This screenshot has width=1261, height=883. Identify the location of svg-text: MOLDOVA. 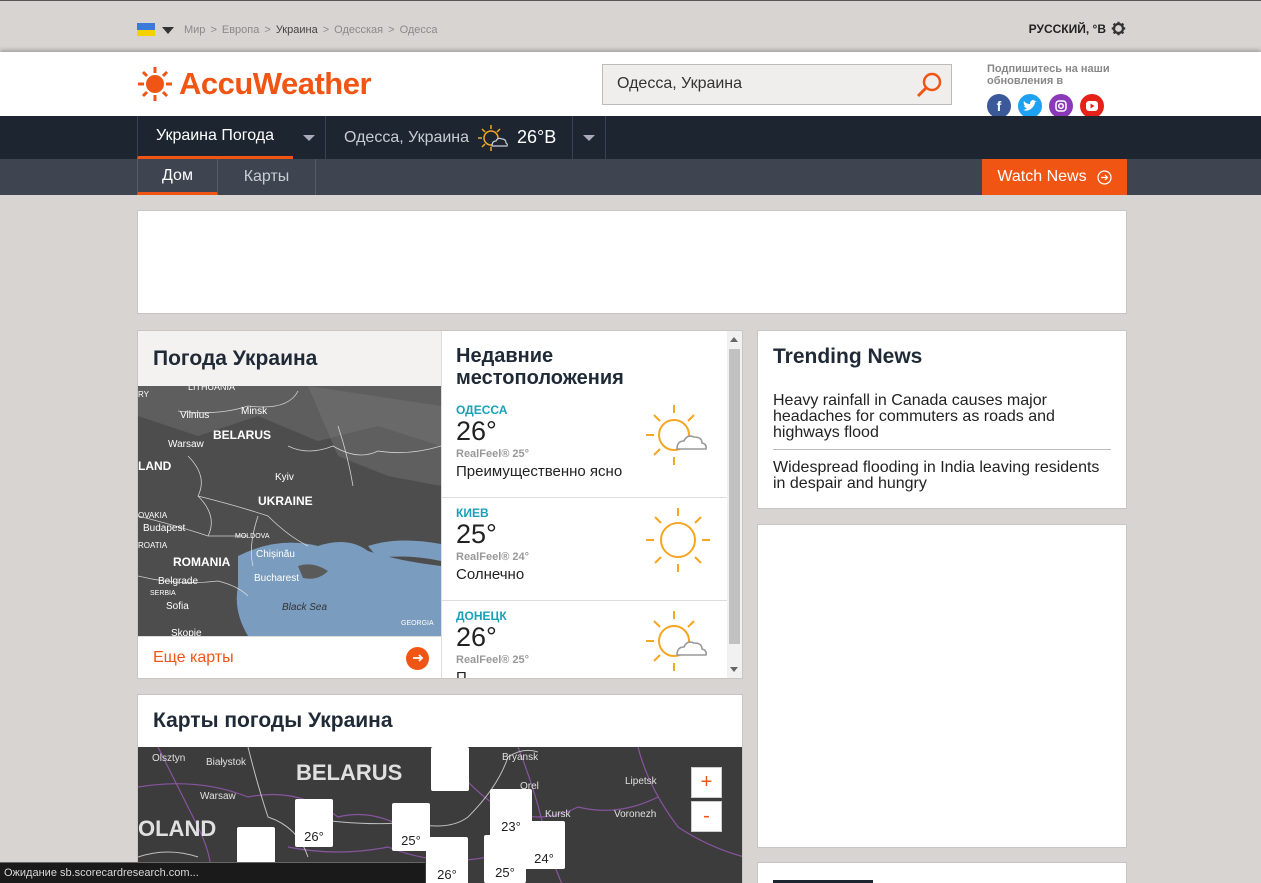
(252, 536).